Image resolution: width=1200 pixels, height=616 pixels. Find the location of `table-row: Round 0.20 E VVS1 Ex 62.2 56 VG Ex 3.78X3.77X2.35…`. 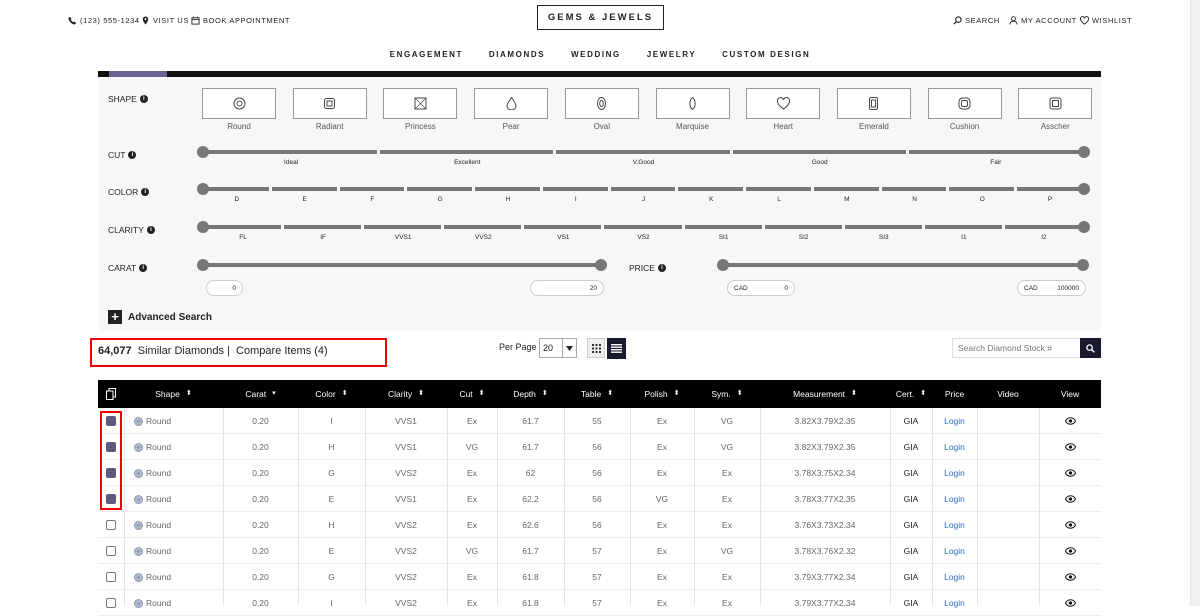

table-row: Round 0.20 E VVS1 Ex 62.2 56 VG Ex 3.78X3.77X2.35… is located at coordinates (599, 499).